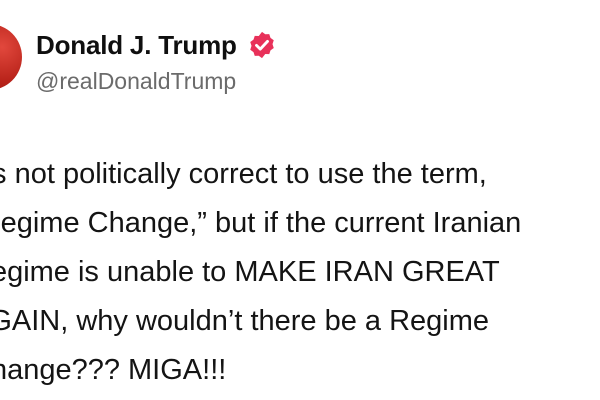  What do you see at coordinates (156, 81) in the screenshot?
I see `author-handle: @realDonaldTrump` at bounding box center [156, 81].